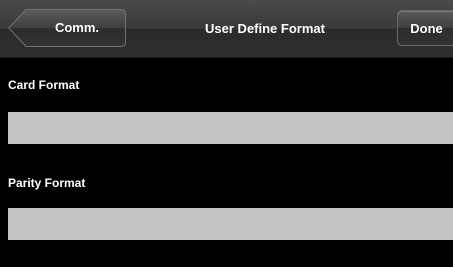 The image size is (453, 267). Describe the element at coordinates (77, 27) in the screenshot. I see `back-button-label: Comm.` at that location.